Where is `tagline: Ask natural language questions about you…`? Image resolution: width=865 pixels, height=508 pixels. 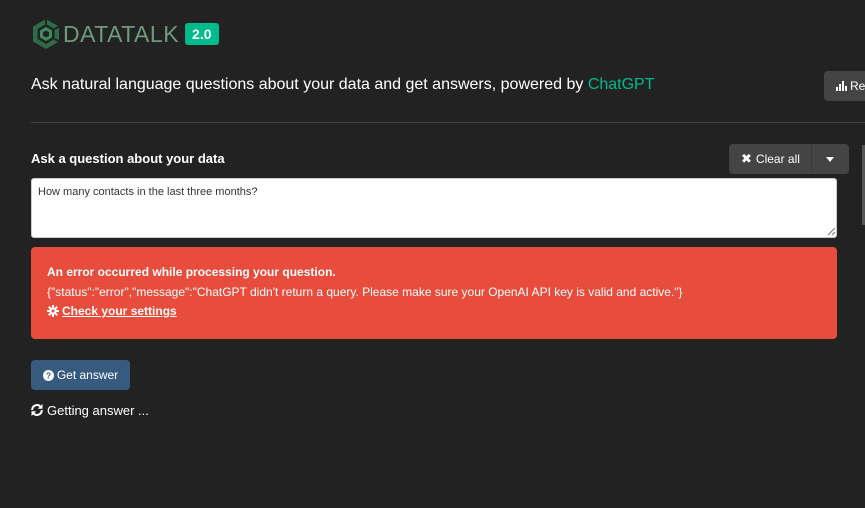
tagline: Ask natural language questions about you… is located at coordinates (343, 85).